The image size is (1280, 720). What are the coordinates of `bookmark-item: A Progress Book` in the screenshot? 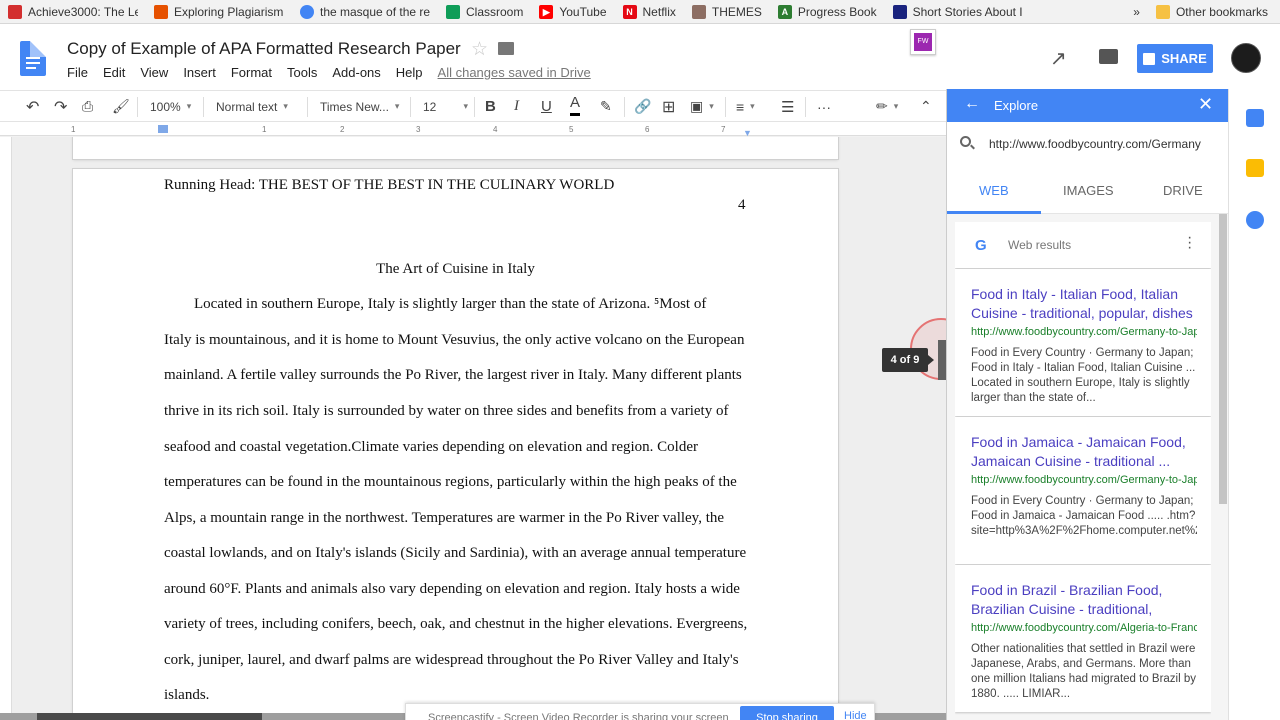 It's located at (827, 12).